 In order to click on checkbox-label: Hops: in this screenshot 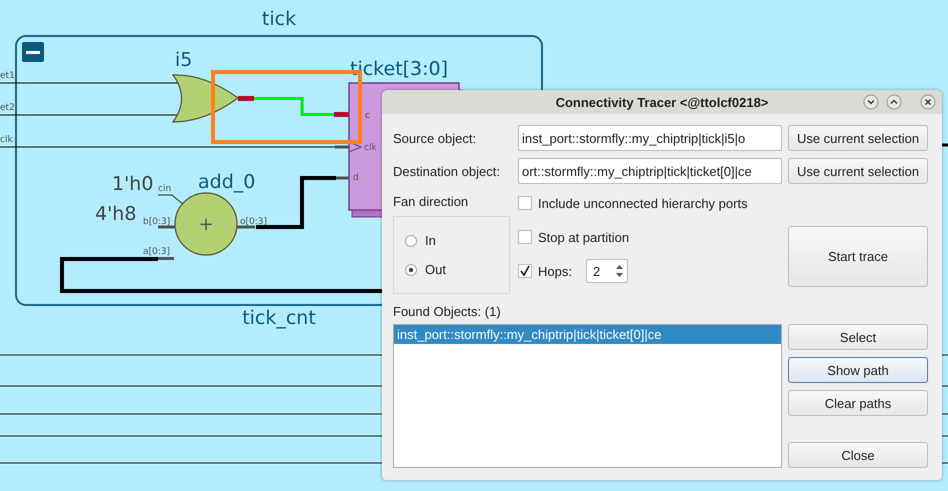, I will do `click(555, 271)`.